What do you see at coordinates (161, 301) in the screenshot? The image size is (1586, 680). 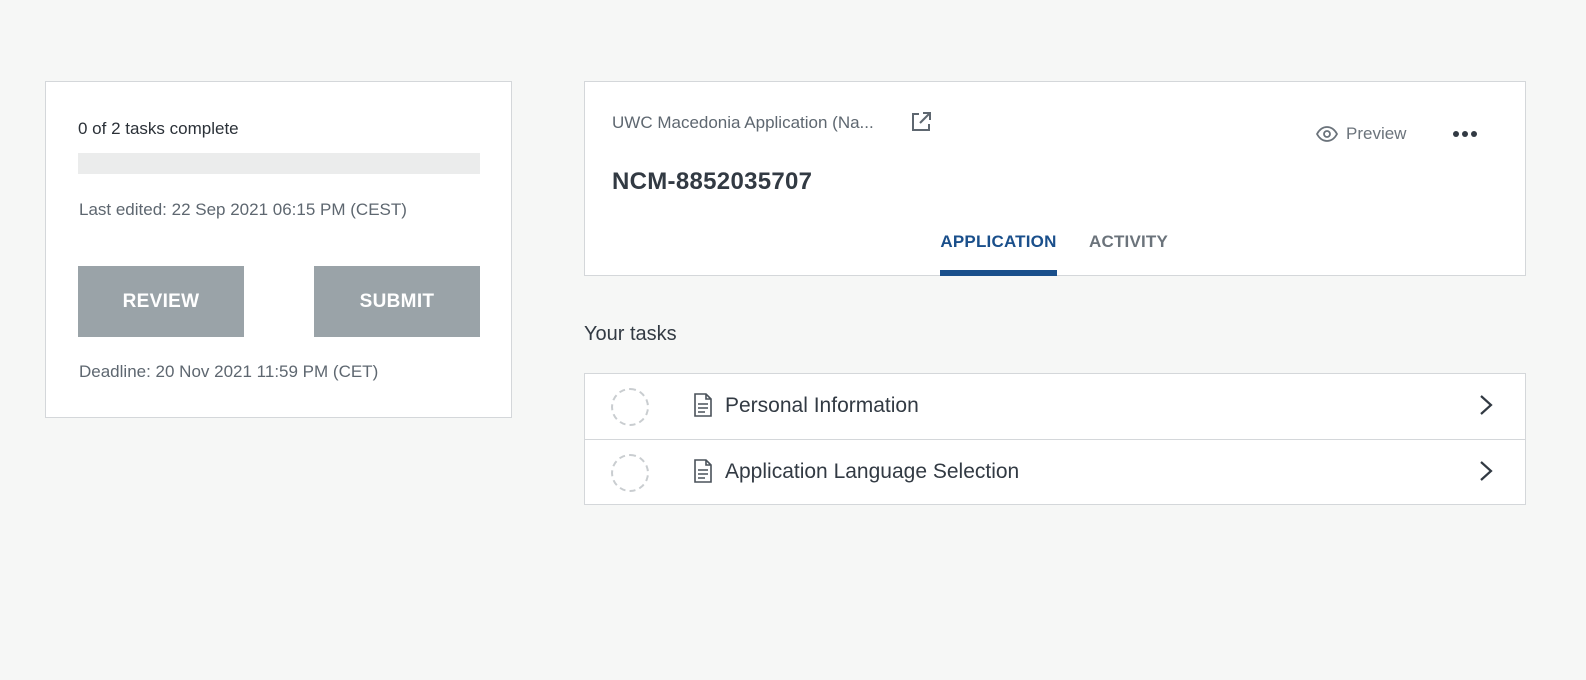 I see `review-button: REVIEW` at bounding box center [161, 301].